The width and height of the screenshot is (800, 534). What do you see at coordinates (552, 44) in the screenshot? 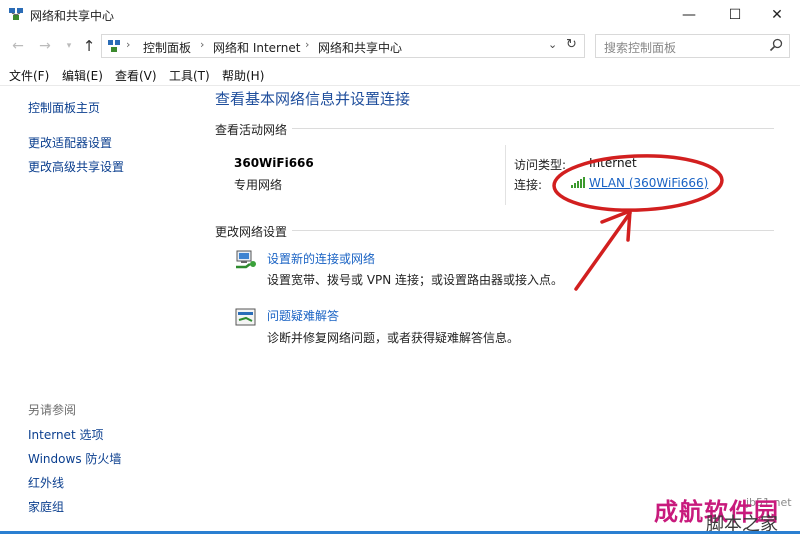
I see `address-dropdown-icon: ⌄` at bounding box center [552, 44].